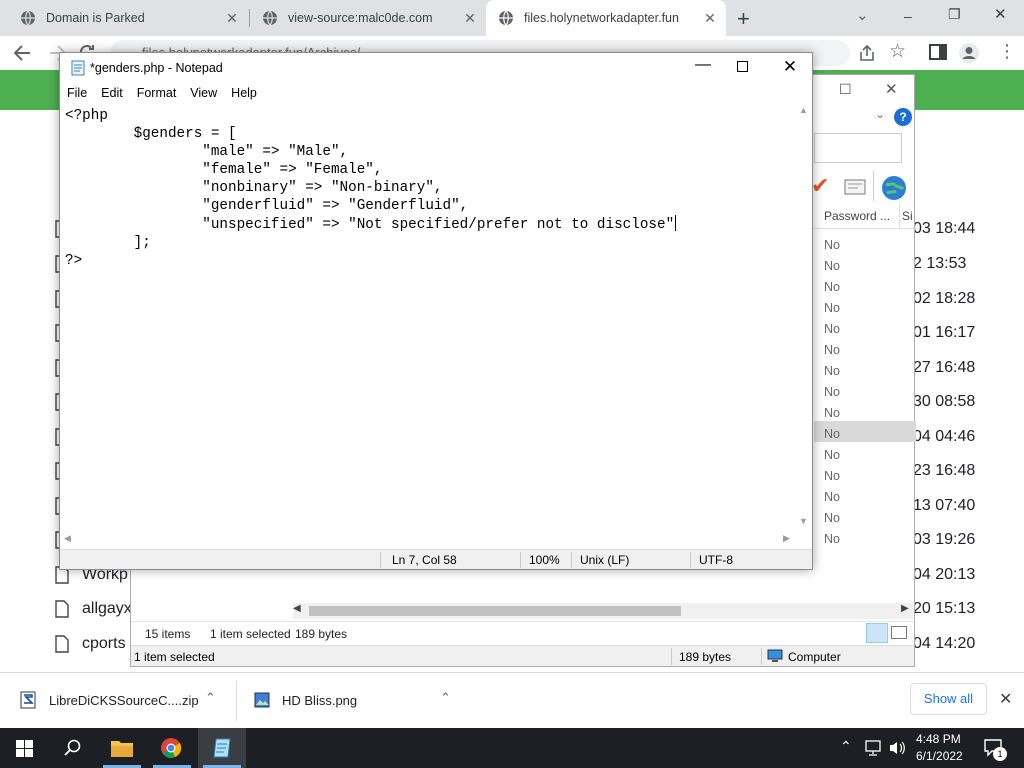 This screenshot has width=1024, height=768. What do you see at coordinates (743, 19) in the screenshot?
I see `new-tab-button: +` at bounding box center [743, 19].